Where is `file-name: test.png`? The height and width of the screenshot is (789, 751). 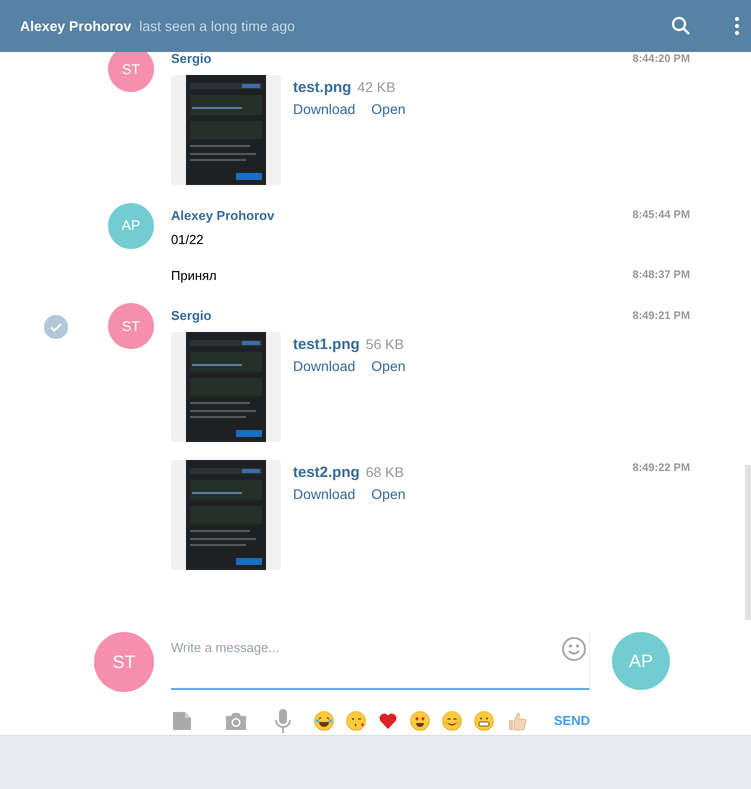
file-name: test.png is located at coordinates (322, 88).